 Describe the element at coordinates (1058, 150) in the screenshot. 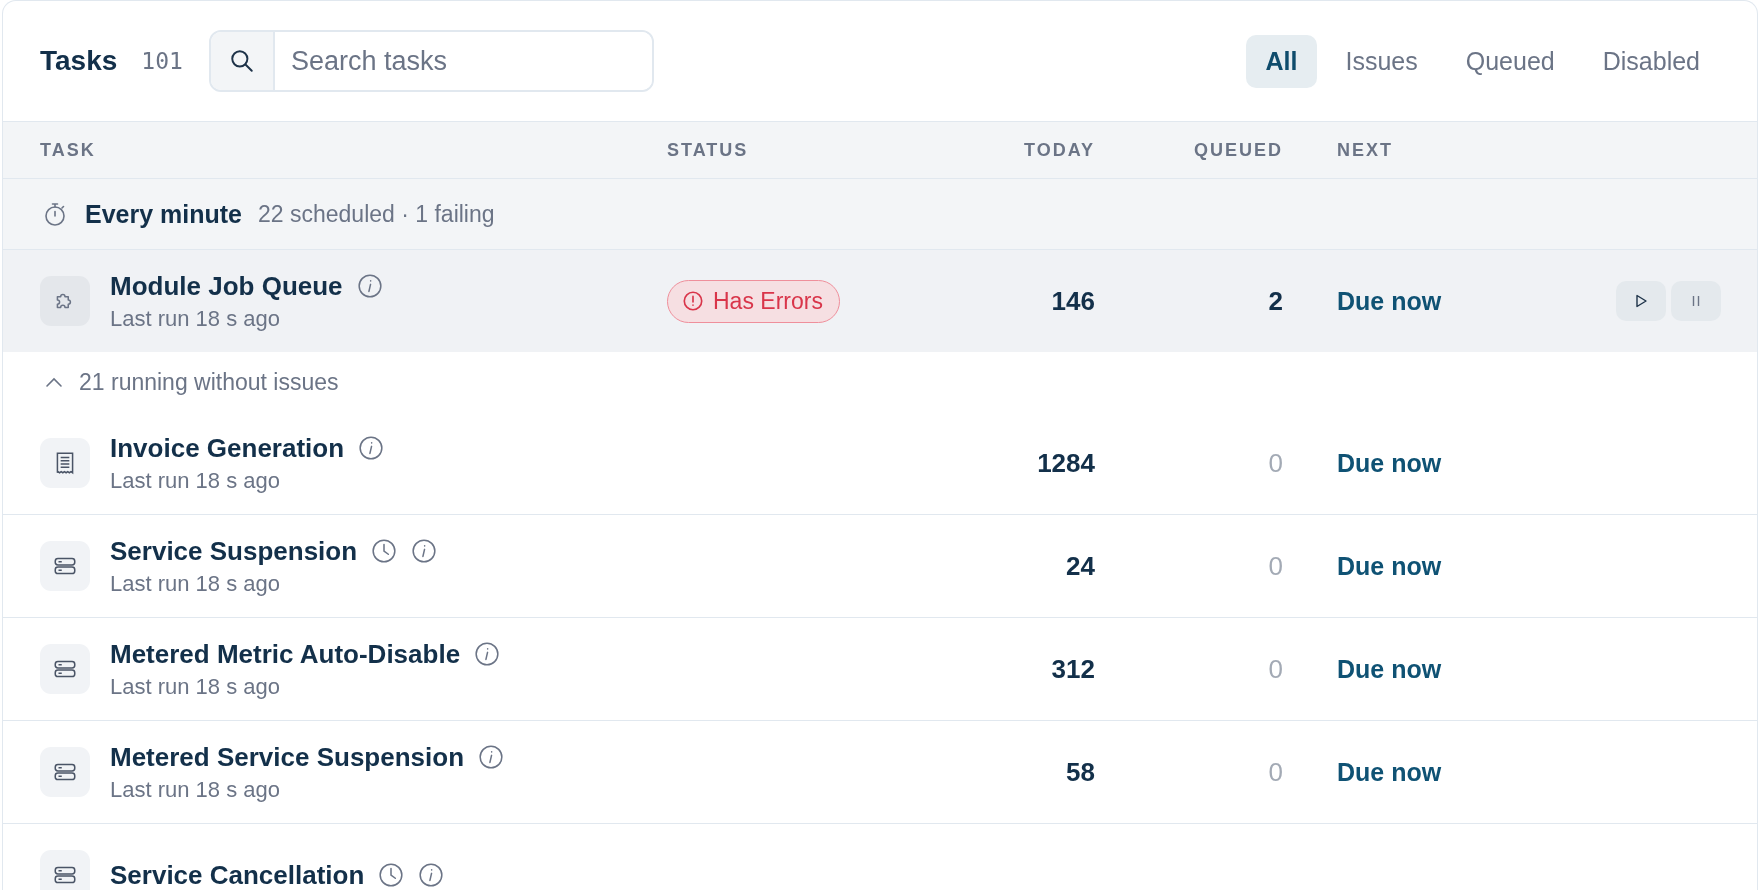

I see `column-header: TODAY` at that location.